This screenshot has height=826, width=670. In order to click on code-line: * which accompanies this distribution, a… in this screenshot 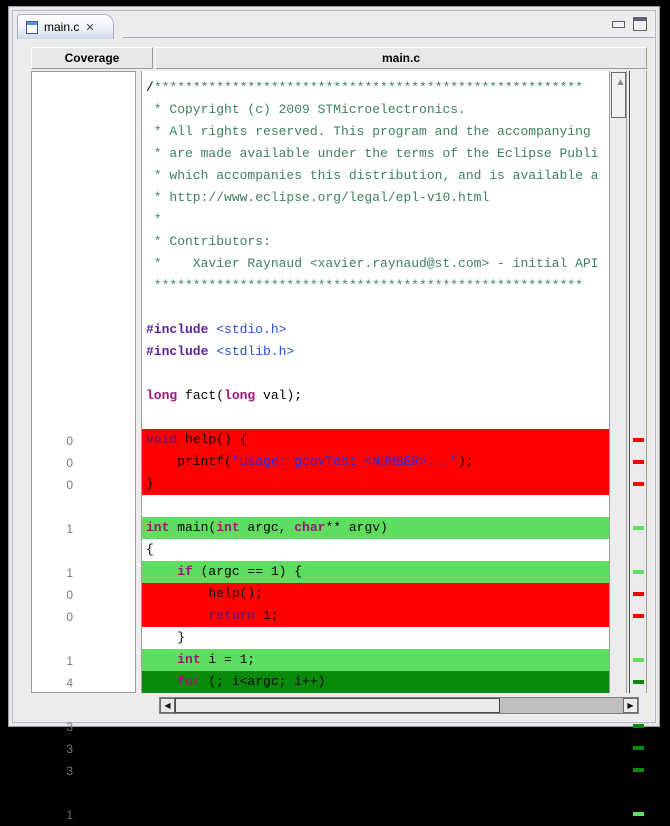, I will do `click(375, 176)`.